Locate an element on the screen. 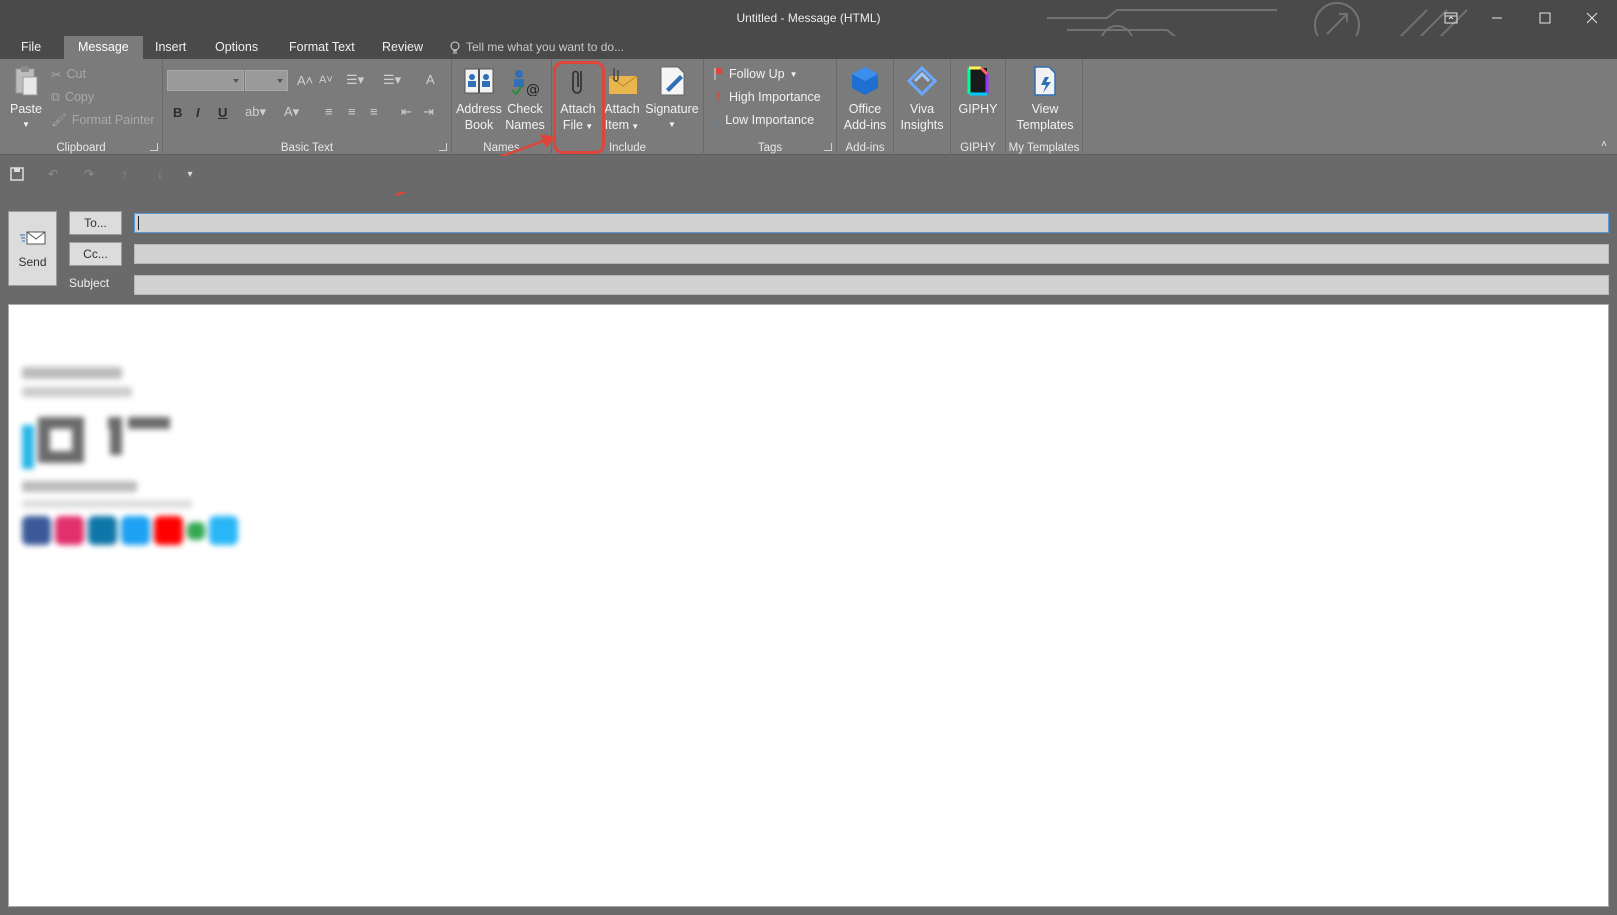 The height and width of the screenshot is (915, 1617). cc-field is located at coordinates (871, 254).